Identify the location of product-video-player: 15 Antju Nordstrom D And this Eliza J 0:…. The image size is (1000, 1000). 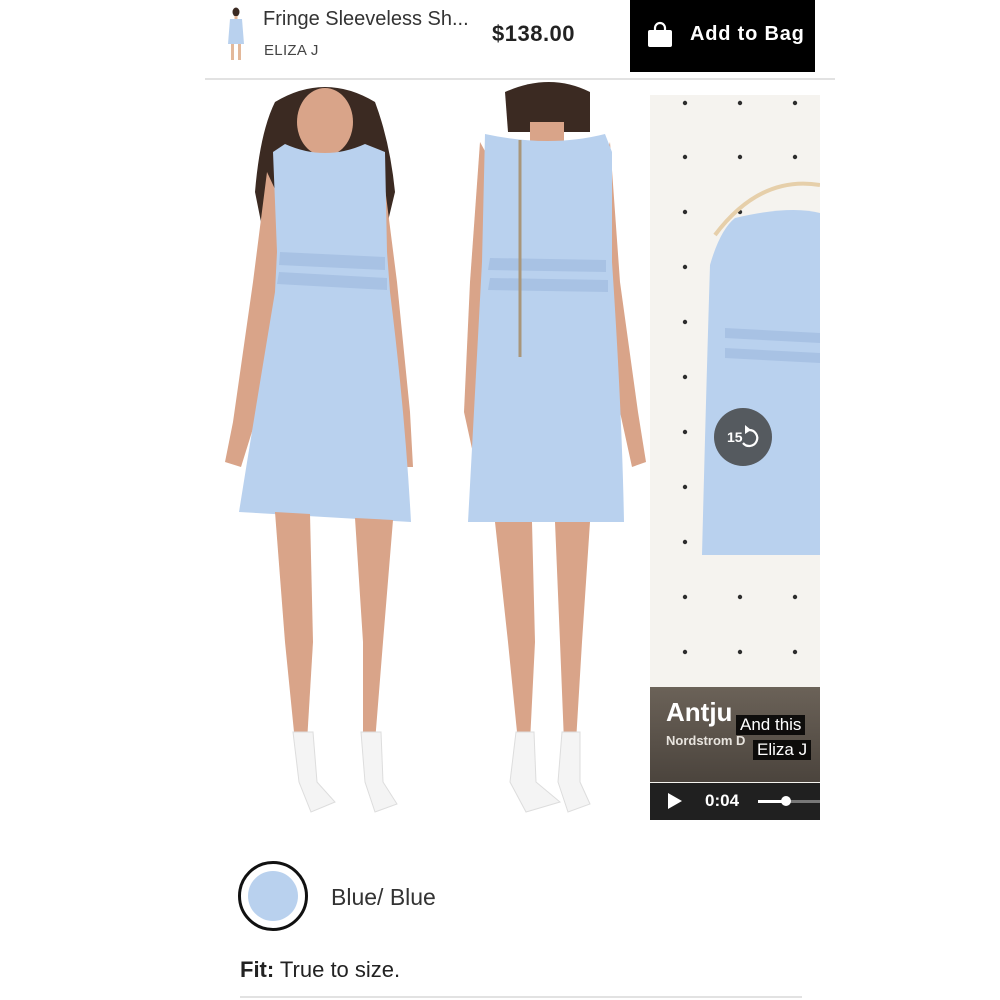
(735, 457).